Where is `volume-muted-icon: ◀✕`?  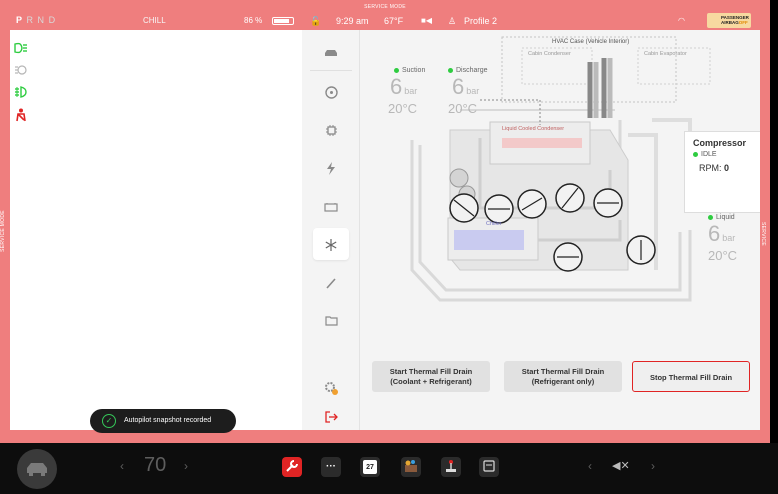 volume-muted-icon: ◀✕ is located at coordinates (621, 465).